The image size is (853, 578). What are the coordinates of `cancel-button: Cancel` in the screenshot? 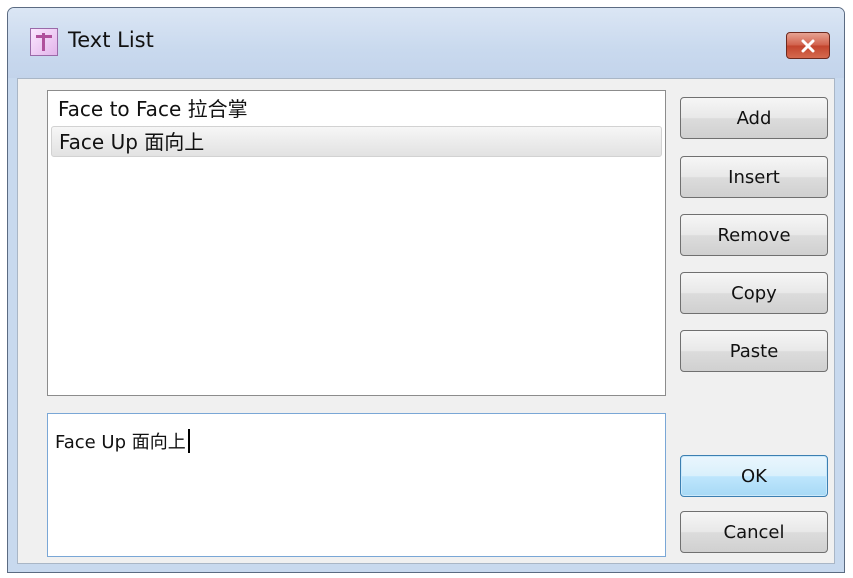 It's located at (754, 532).